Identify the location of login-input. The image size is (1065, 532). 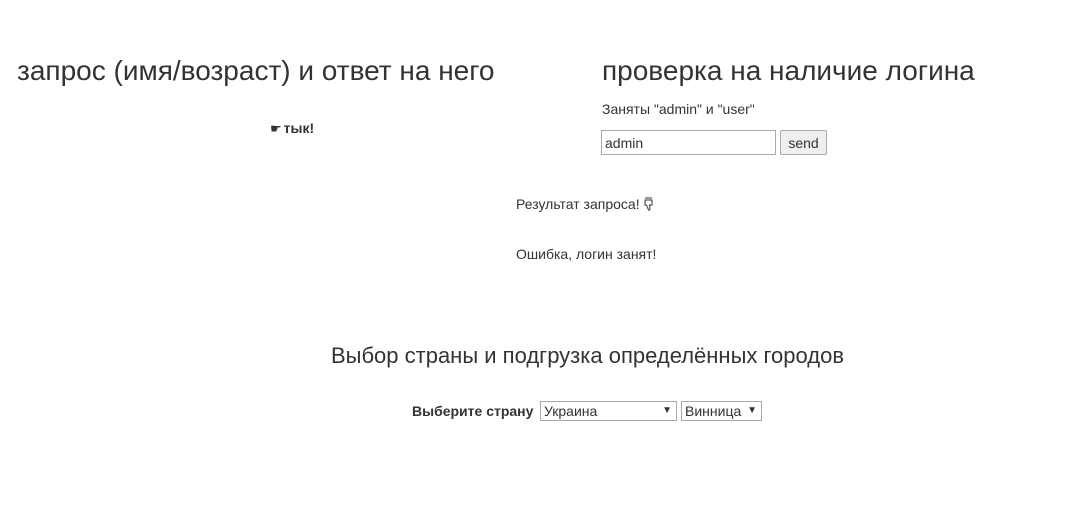
(688, 142).